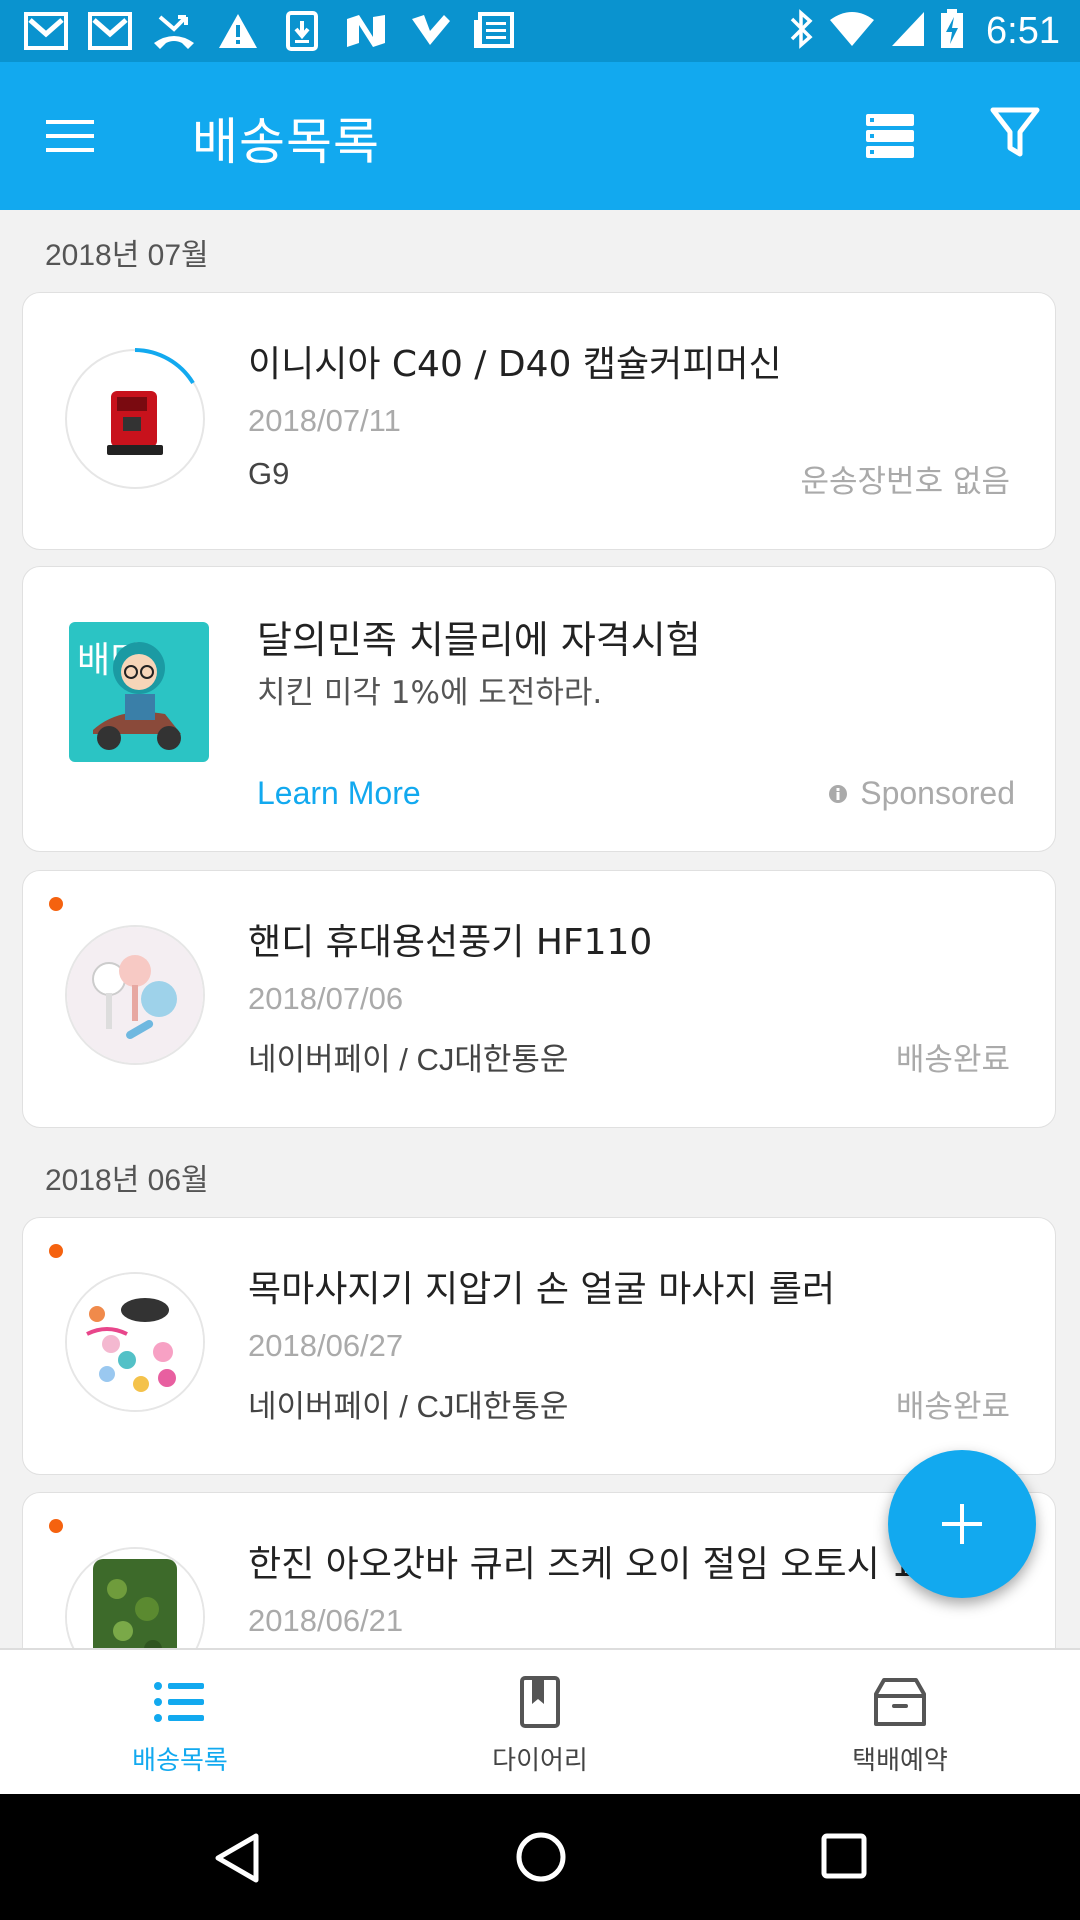  Describe the element at coordinates (238, 31) in the screenshot. I see `warning-icon` at that location.